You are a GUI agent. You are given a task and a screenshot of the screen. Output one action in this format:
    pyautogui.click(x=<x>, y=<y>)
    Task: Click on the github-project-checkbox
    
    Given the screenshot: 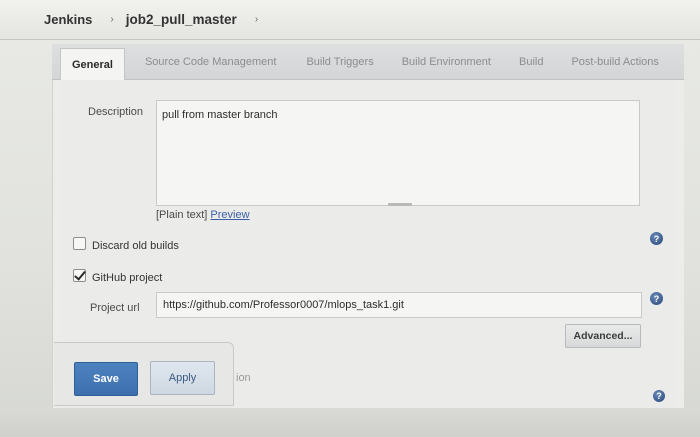 What is the action you would take?
    pyautogui.click(x=79, y=275)
    